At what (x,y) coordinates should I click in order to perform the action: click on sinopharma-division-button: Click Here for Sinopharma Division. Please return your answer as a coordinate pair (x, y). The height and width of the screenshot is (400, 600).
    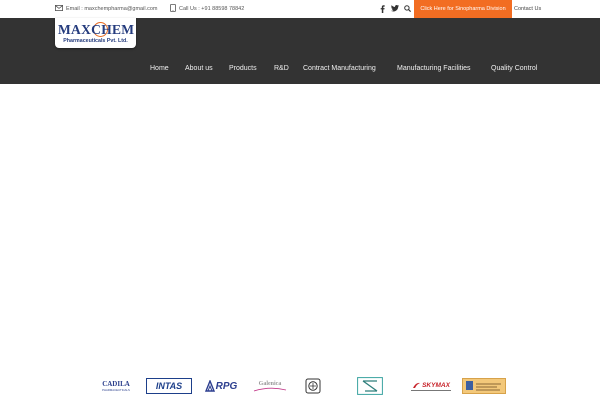
    Looking at the image, I should click on (463, 9).